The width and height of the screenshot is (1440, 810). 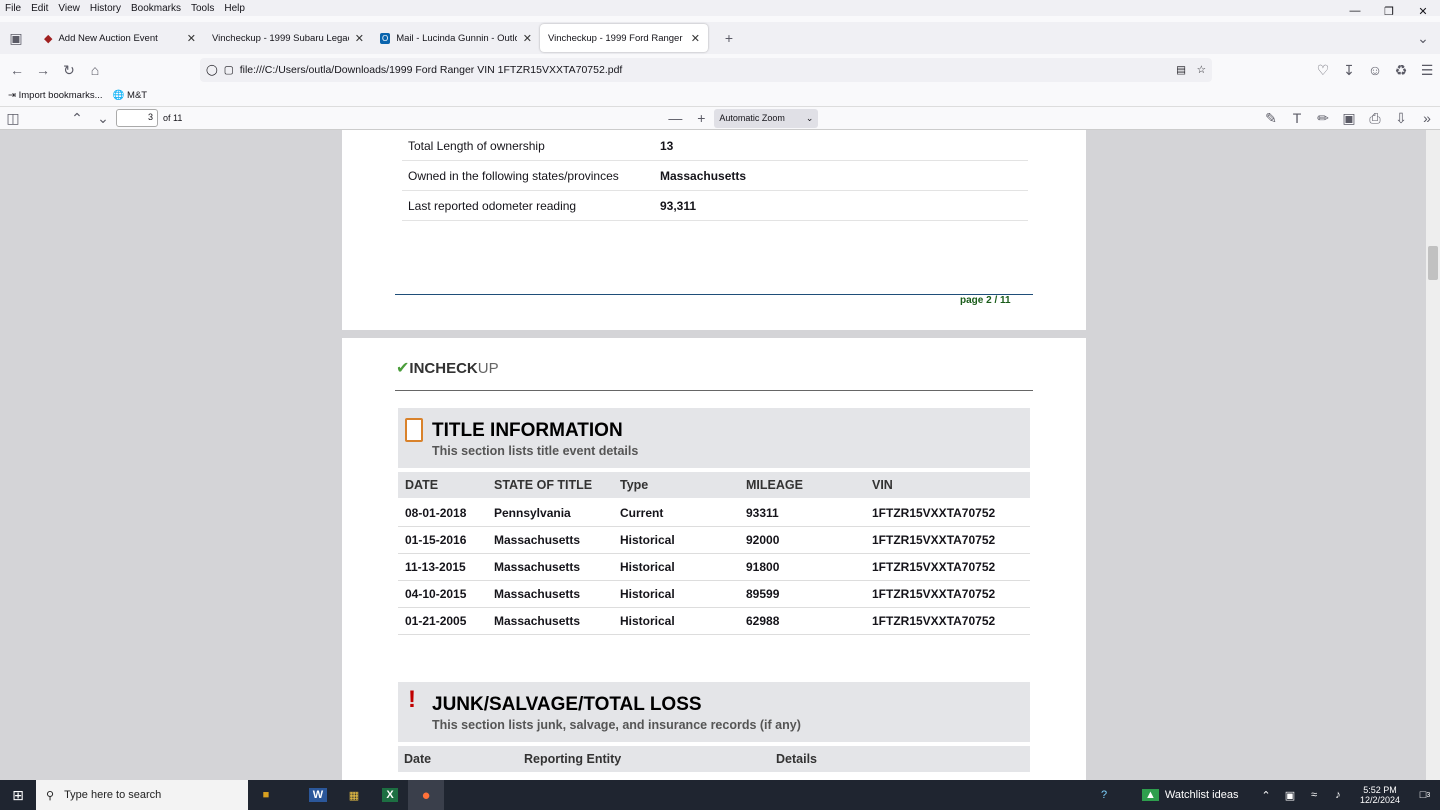 I want to click on menu-file: File, so click(x=13, y=8).